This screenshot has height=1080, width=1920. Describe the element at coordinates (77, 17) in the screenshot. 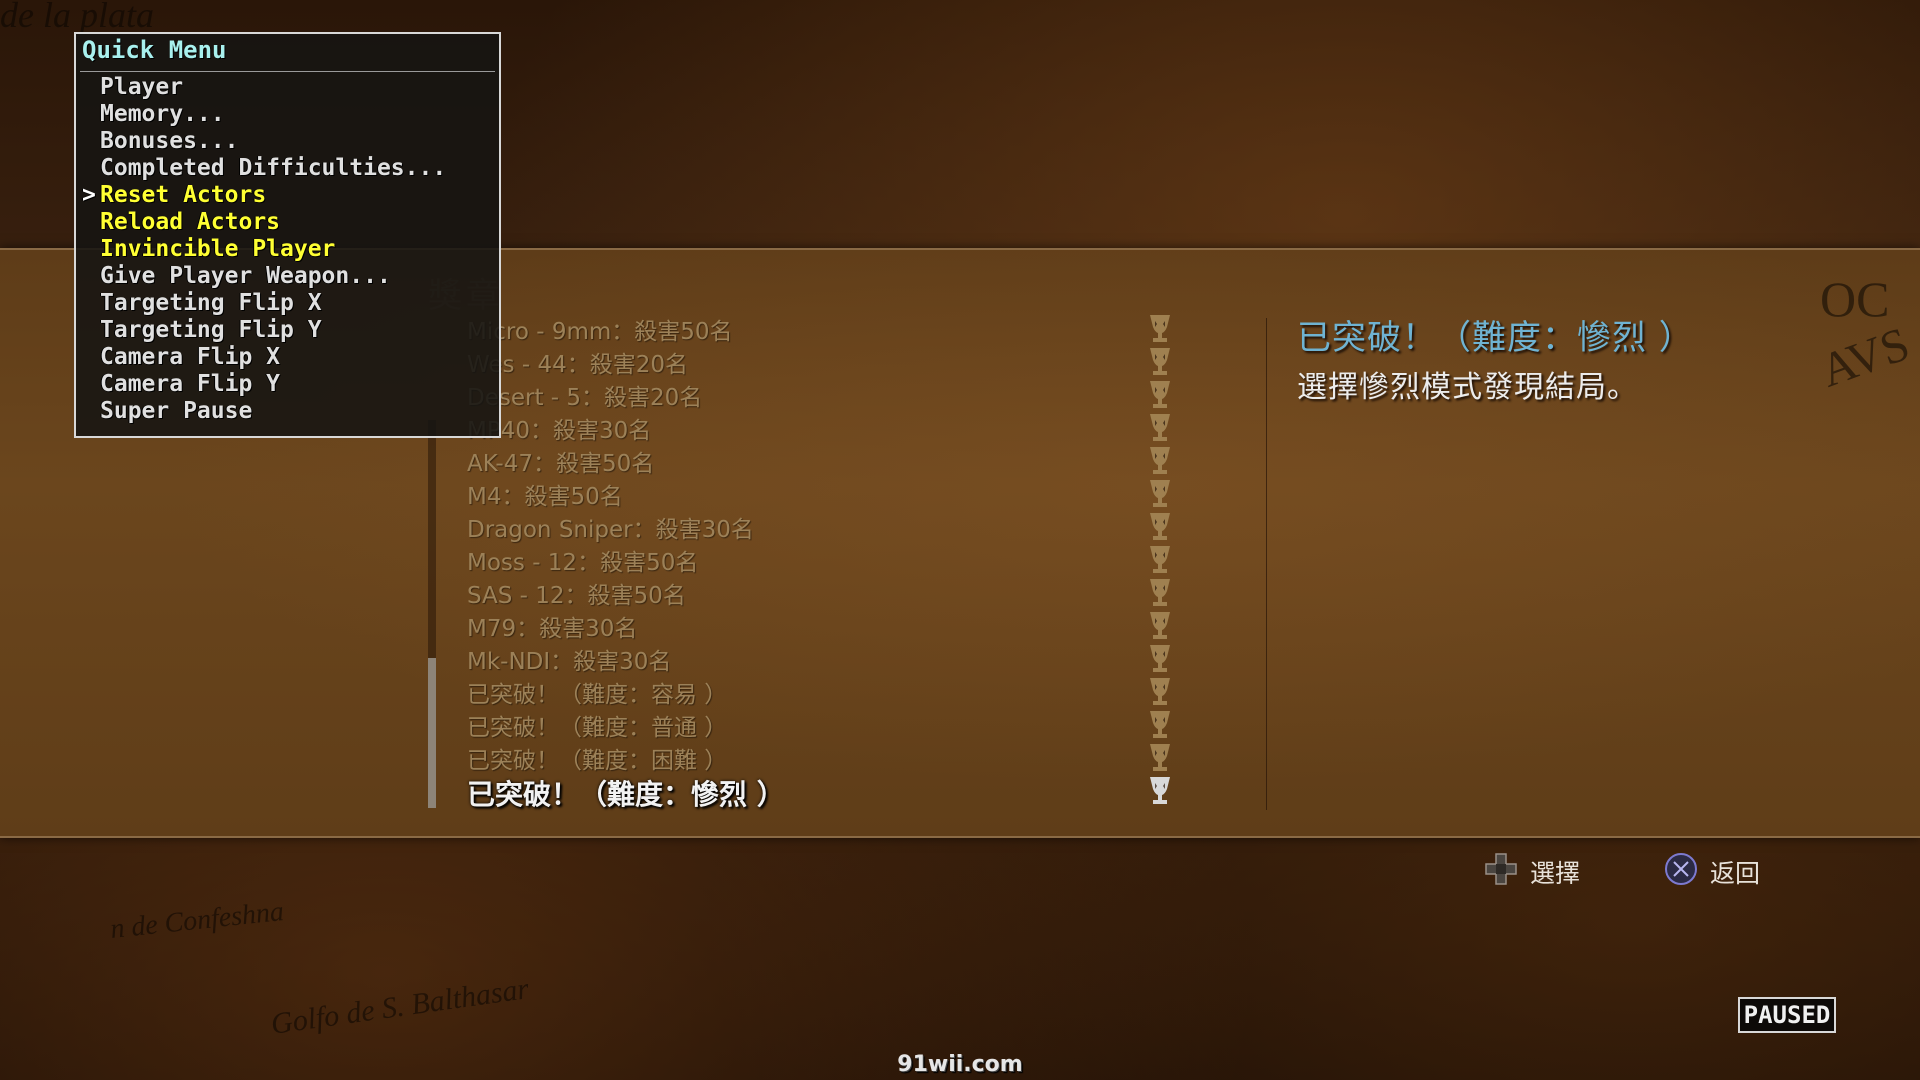

I see `background-map-text: de la plata` at that location.